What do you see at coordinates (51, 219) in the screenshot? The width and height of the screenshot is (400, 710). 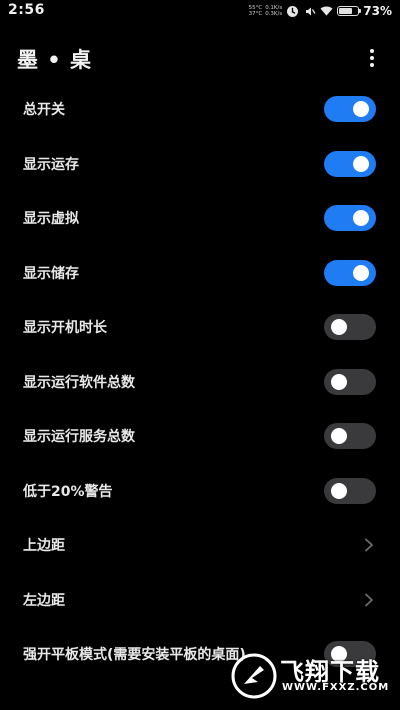 I see `setting-label: 显示虚拟` at bounding box center [51, 219].